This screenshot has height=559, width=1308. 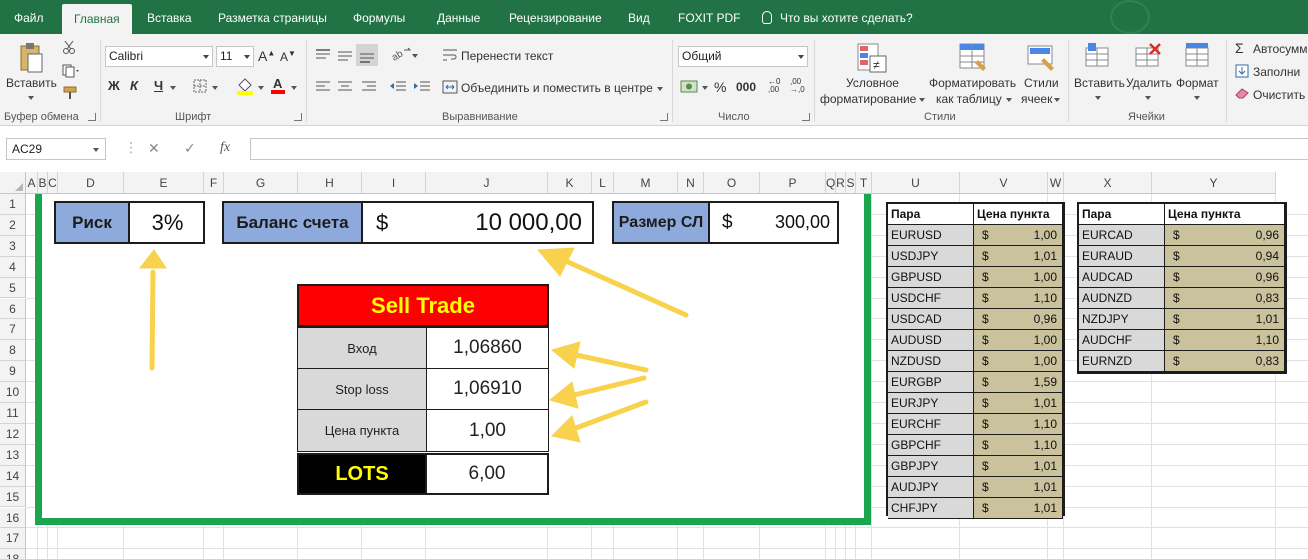 What do you see at coordinates (245, 87) in the screenshot?
I see `fill-color-icon` at bounding box center [245, 87].